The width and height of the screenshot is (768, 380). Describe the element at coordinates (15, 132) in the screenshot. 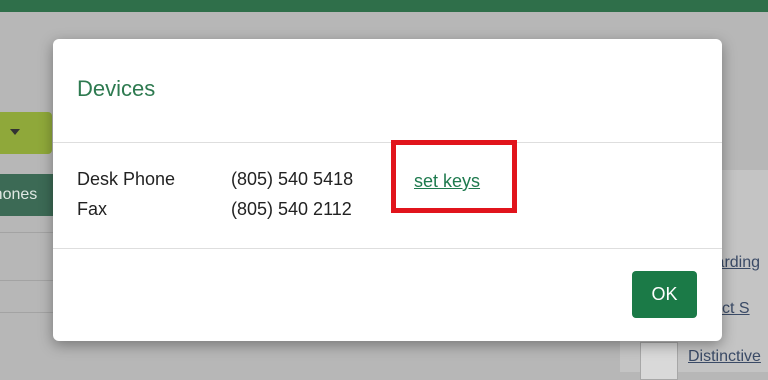

I see `caret-down-icon` at that location.